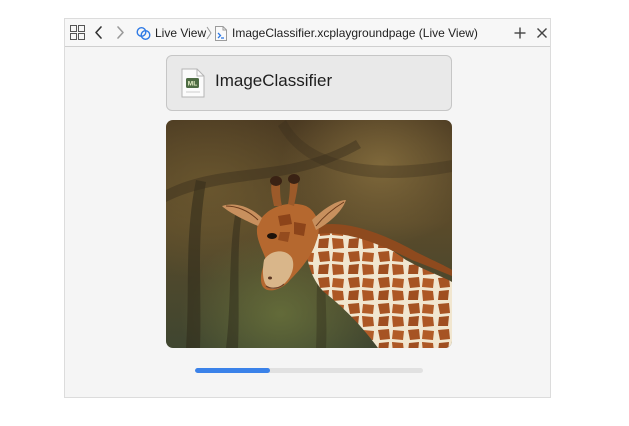 The height and width of the screenshot is (426, 629). What do you see at coordinates (120, 32) in the screenshot?
I see `chevron-right-icon` at bounding box center [120, 32].